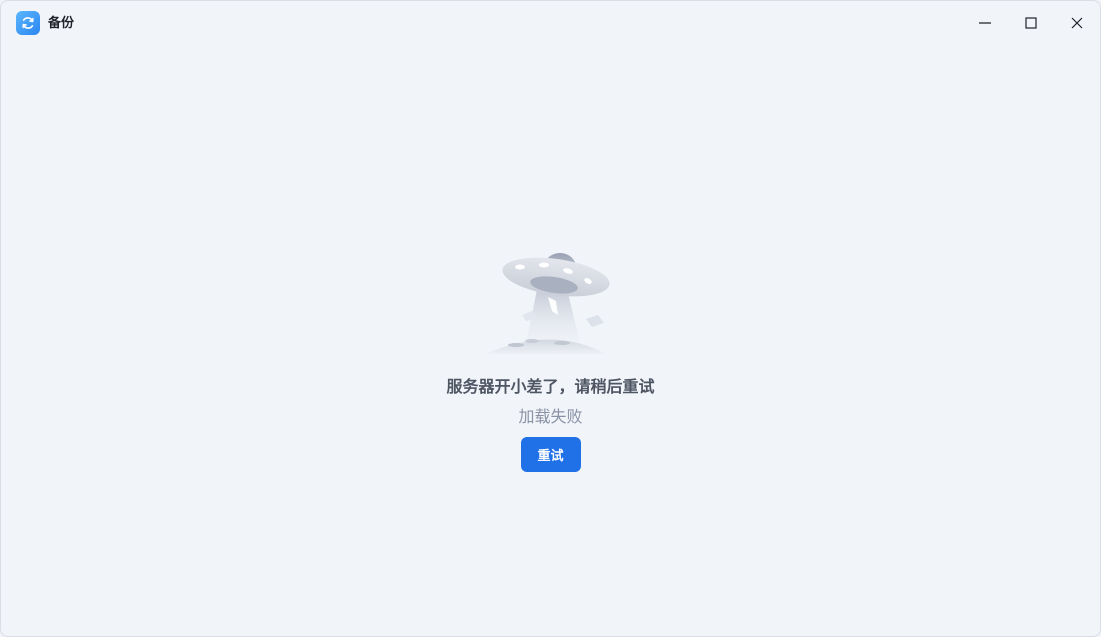 This screenshot has width=1101, height=637. I want to click on minimize-button, so click(985, 23).